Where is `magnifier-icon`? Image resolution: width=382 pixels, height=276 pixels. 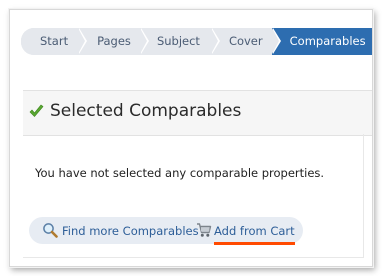 magnifier-icon is located at coordinates (50, 230).